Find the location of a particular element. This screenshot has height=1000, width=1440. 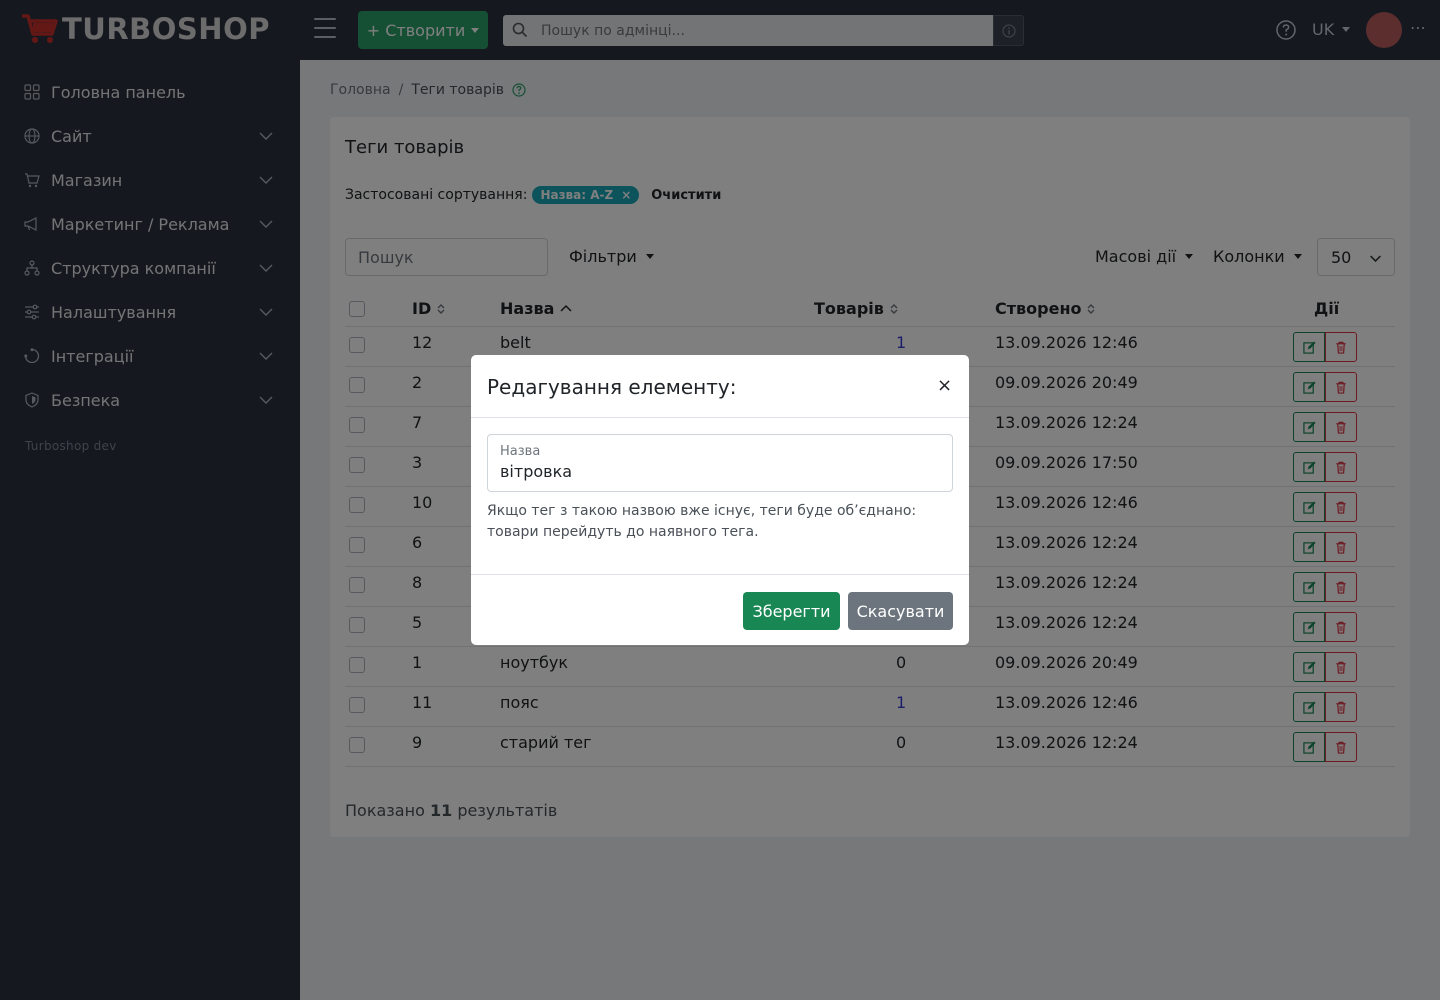

name-field-label: Назва is located at coordinates (520, 451).